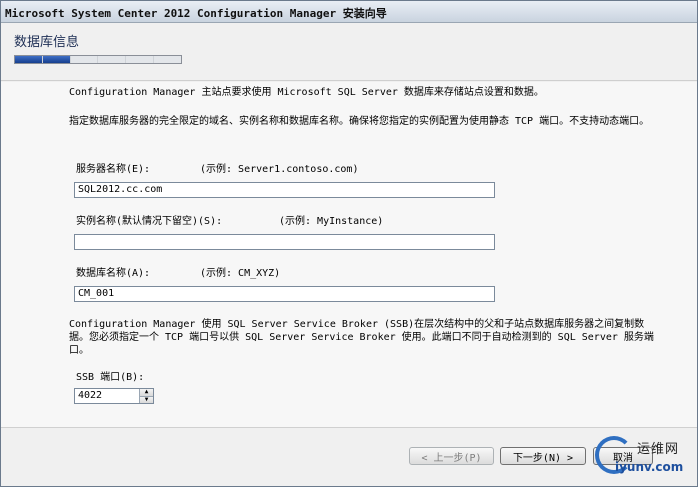  I want to click on database-name-label: 数据库名称(A):, so click(113, 273).